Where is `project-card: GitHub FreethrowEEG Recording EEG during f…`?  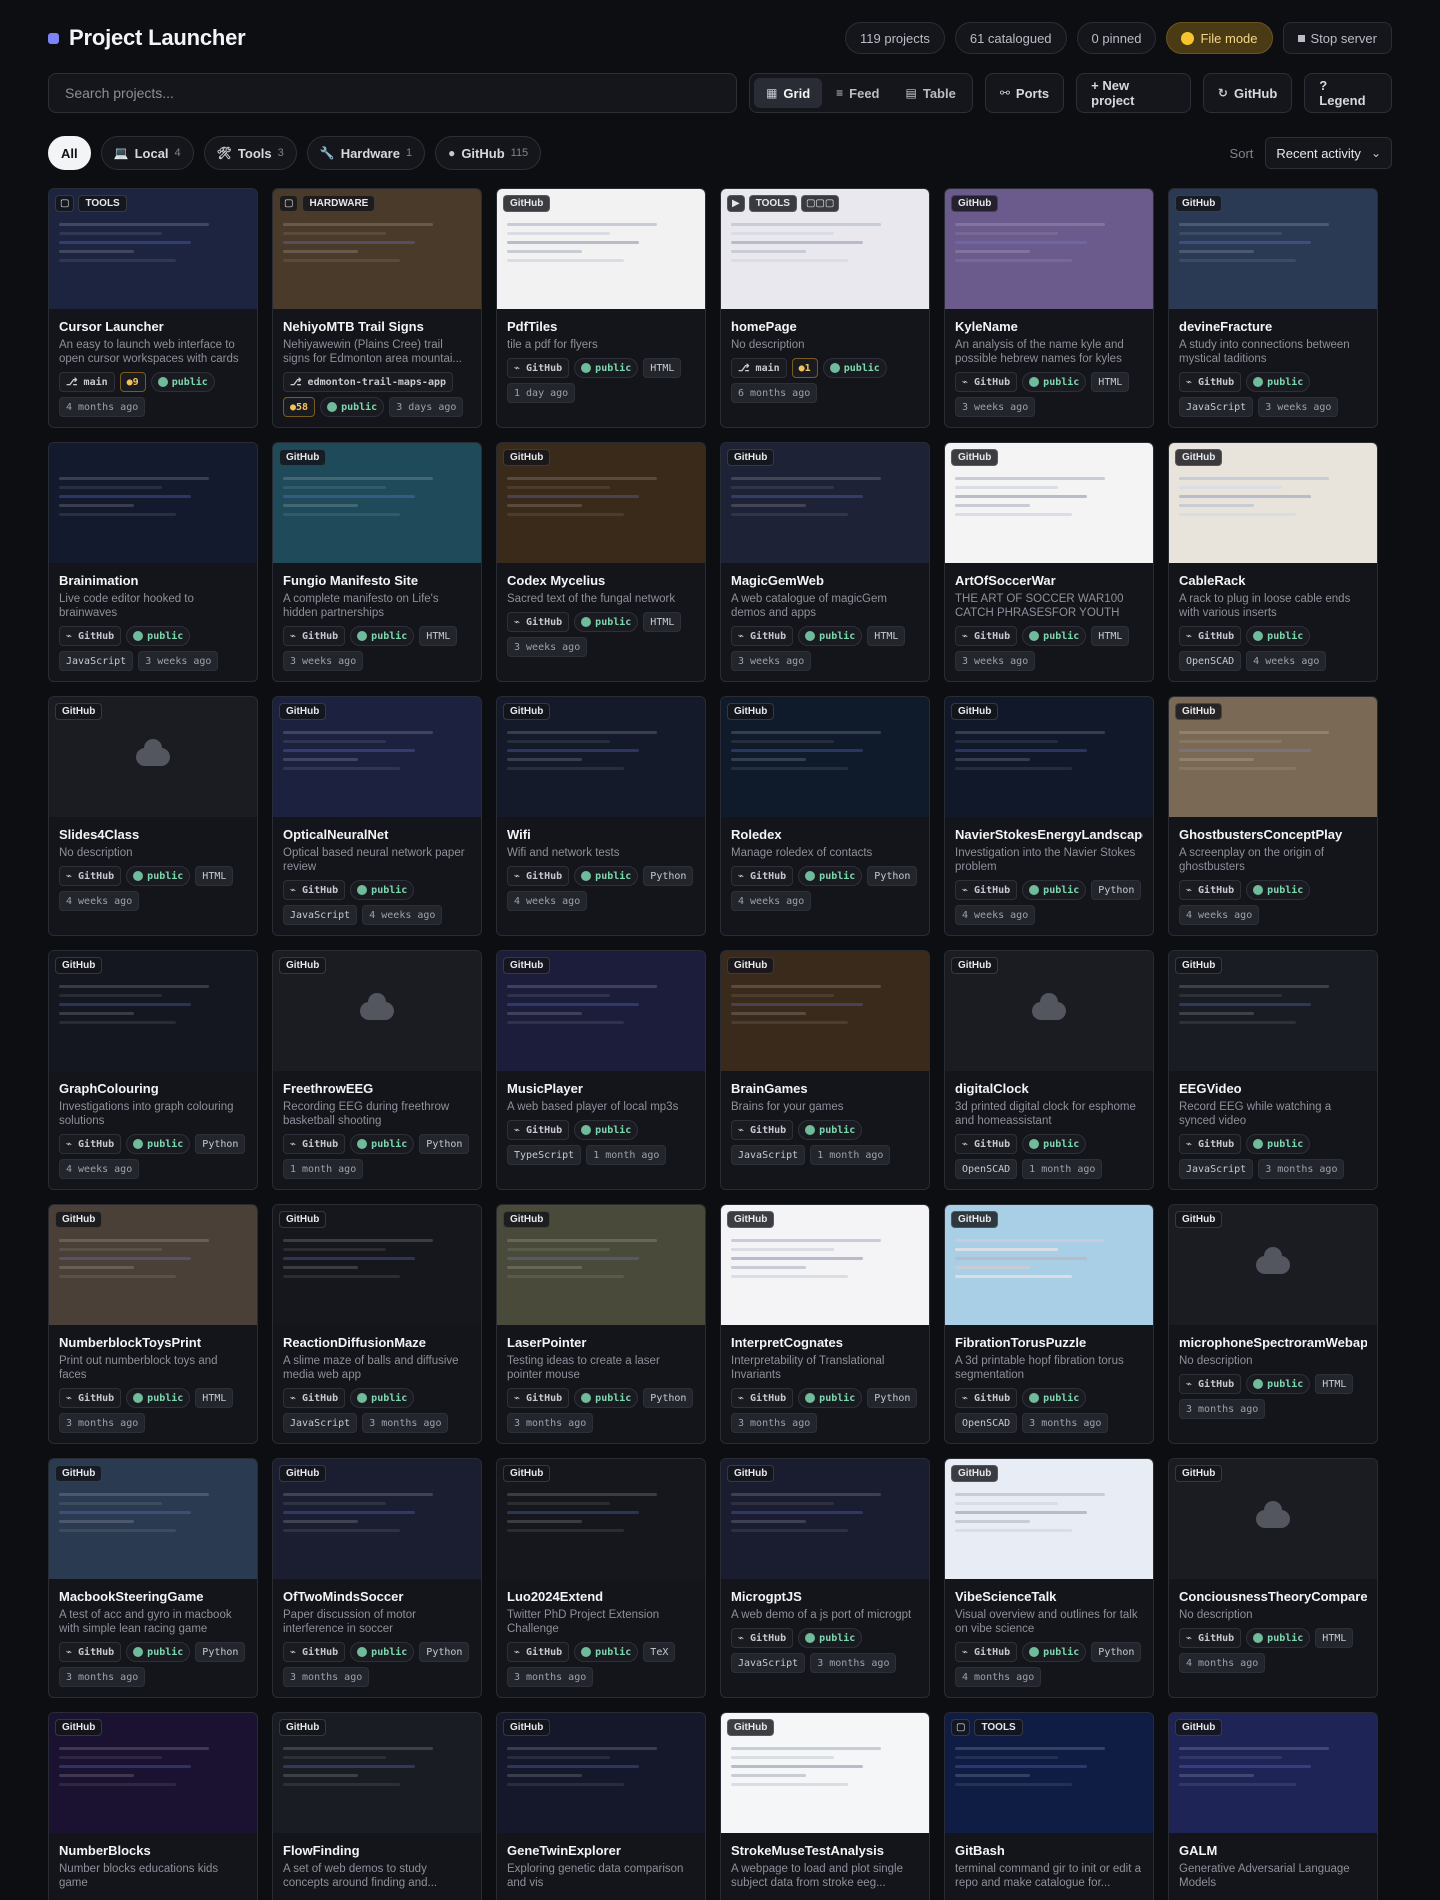
project-card: GitHub FreethrowEEG Recording EEG during f… is located at coordinates (377, 1070).